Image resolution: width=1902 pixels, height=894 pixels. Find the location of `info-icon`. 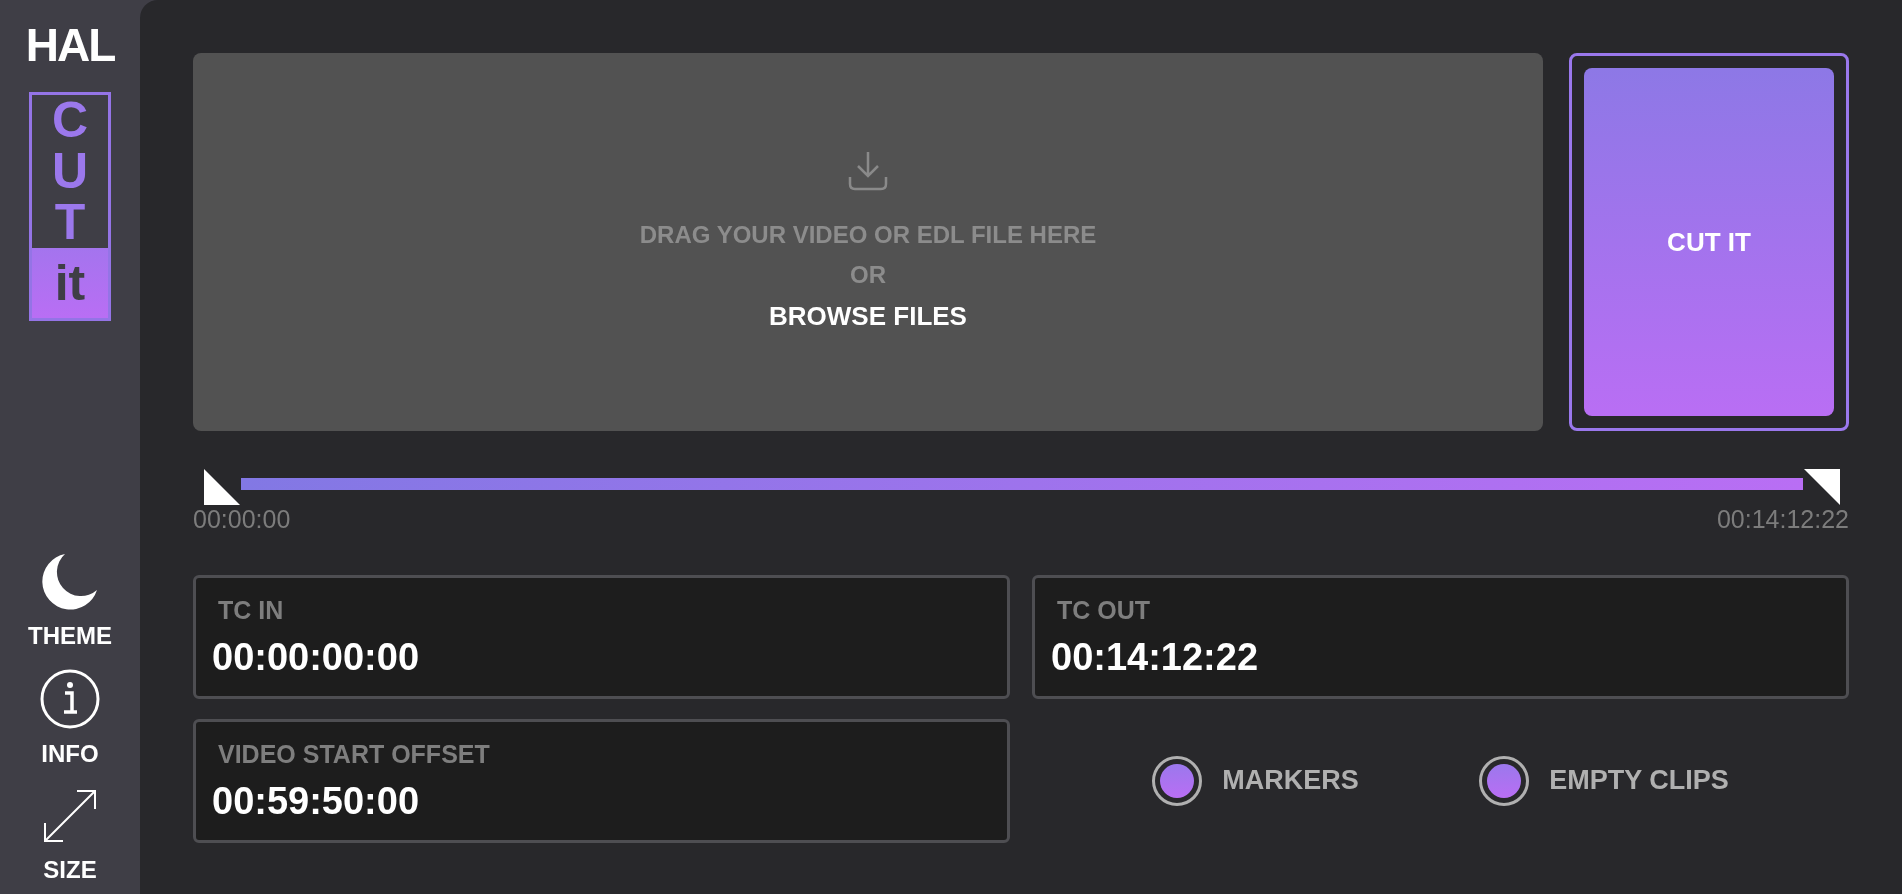

info-icon is located at coordinates (70, 699).